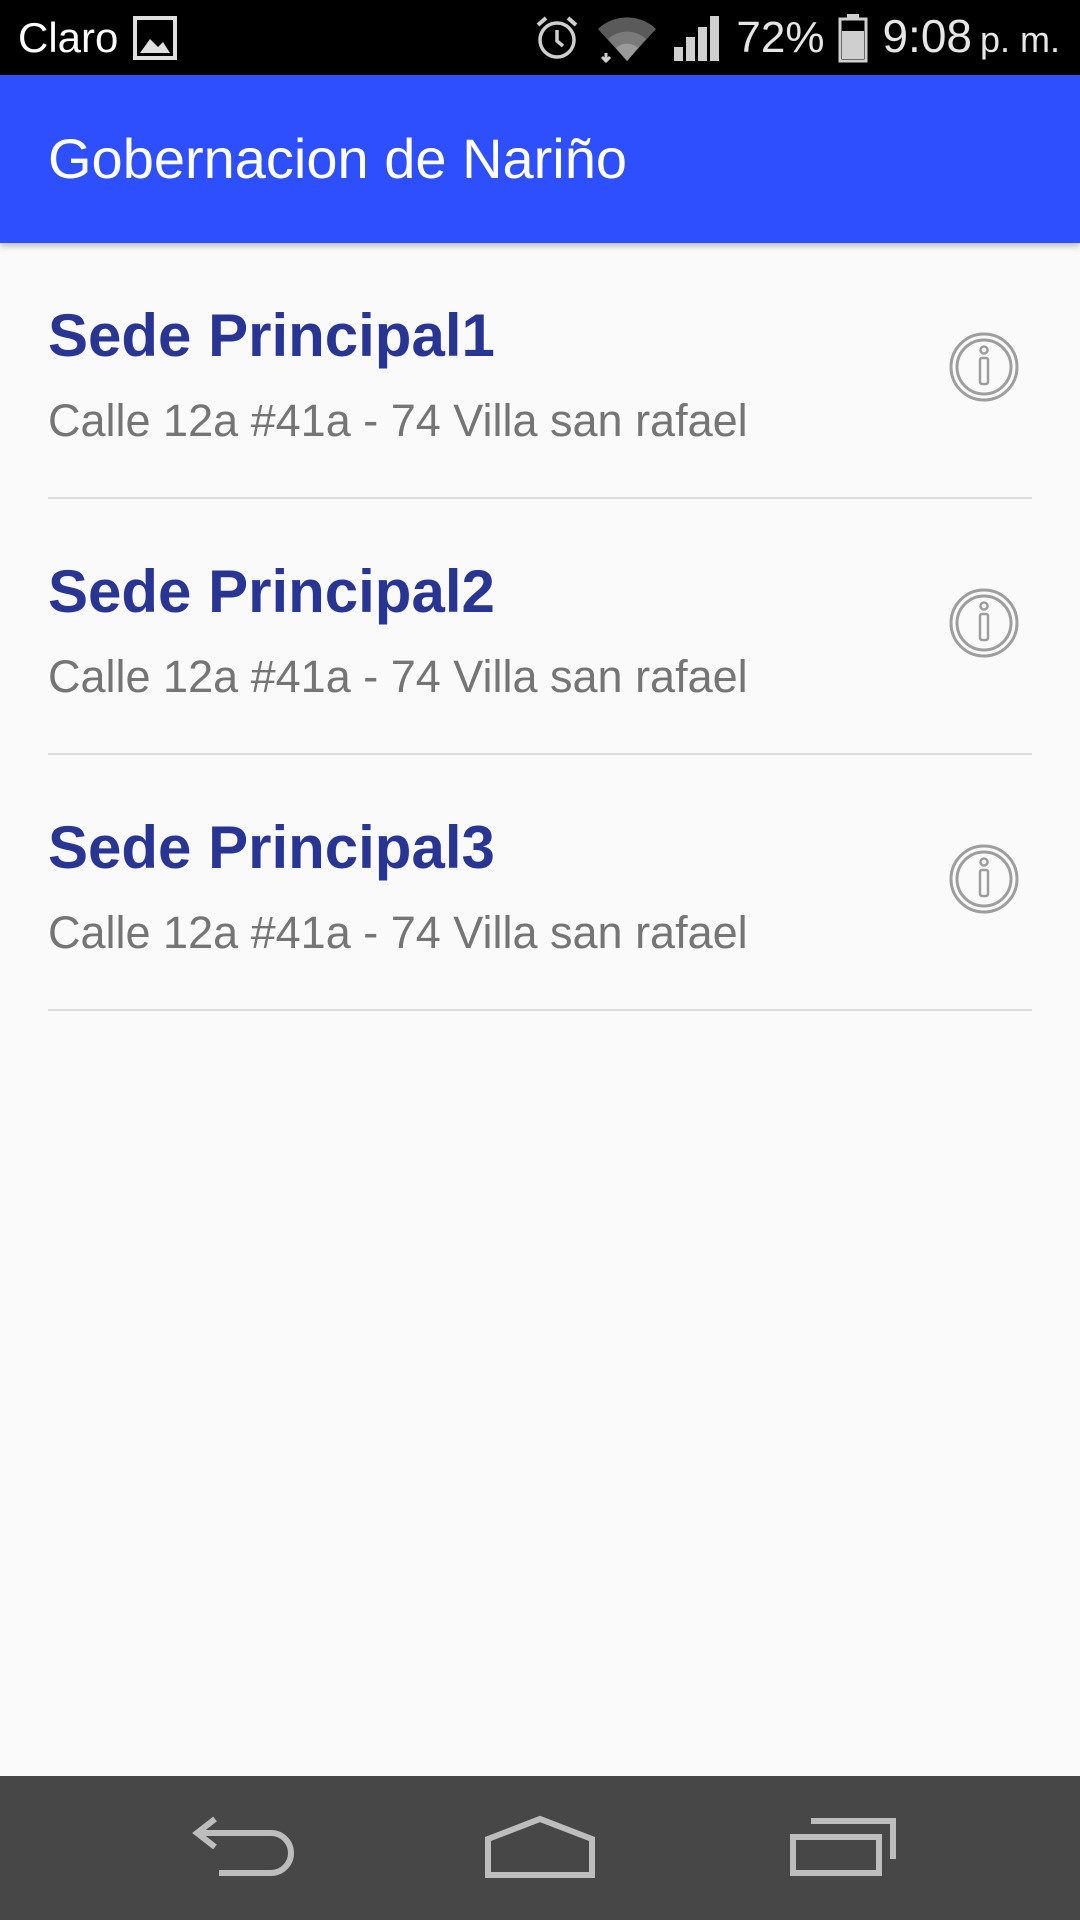 This screenshot has height=1920, width=1080. I want to click on signal-icon, so click(697, 38).